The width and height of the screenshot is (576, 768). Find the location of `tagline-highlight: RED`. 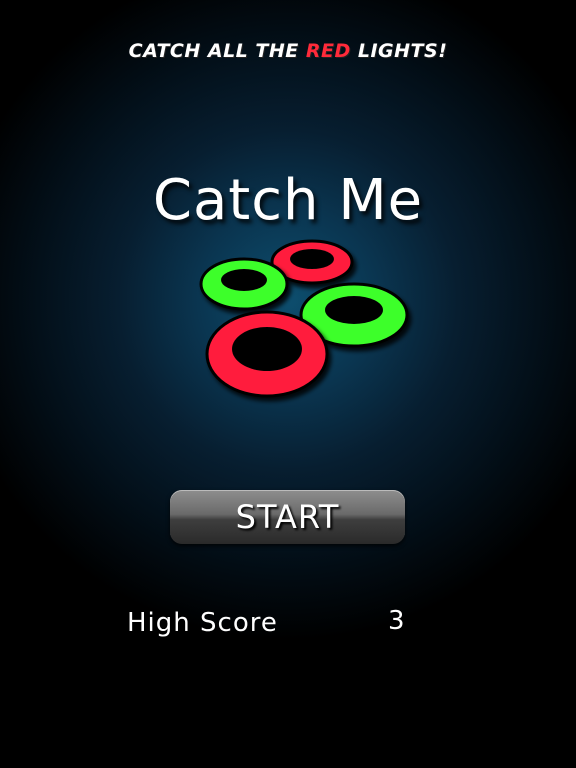

tagline-highlight: RED is located at coordinates (328, 51).